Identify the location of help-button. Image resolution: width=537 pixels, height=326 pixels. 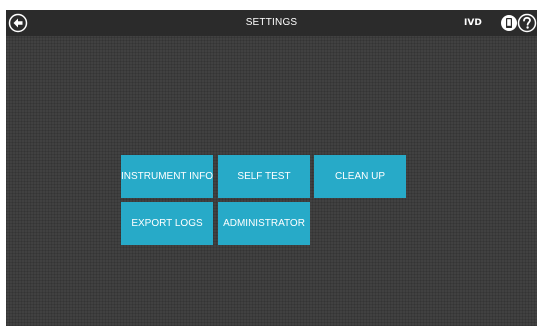
(527, 23).